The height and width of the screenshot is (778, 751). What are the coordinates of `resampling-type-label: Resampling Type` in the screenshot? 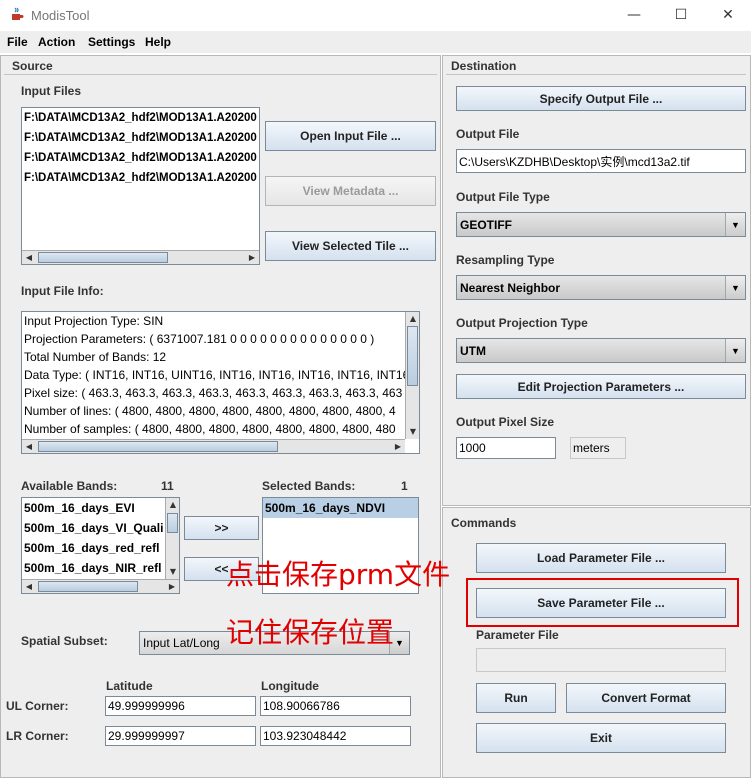 It's located at (505, 260).